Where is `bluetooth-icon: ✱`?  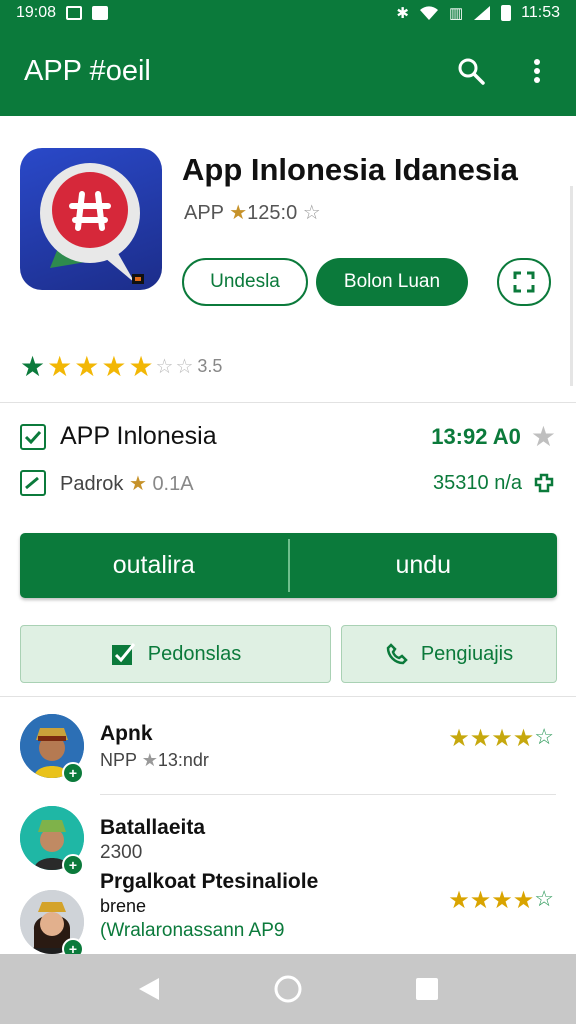
bluetooth-icon: ✱ is located at coordinates (402, 13).